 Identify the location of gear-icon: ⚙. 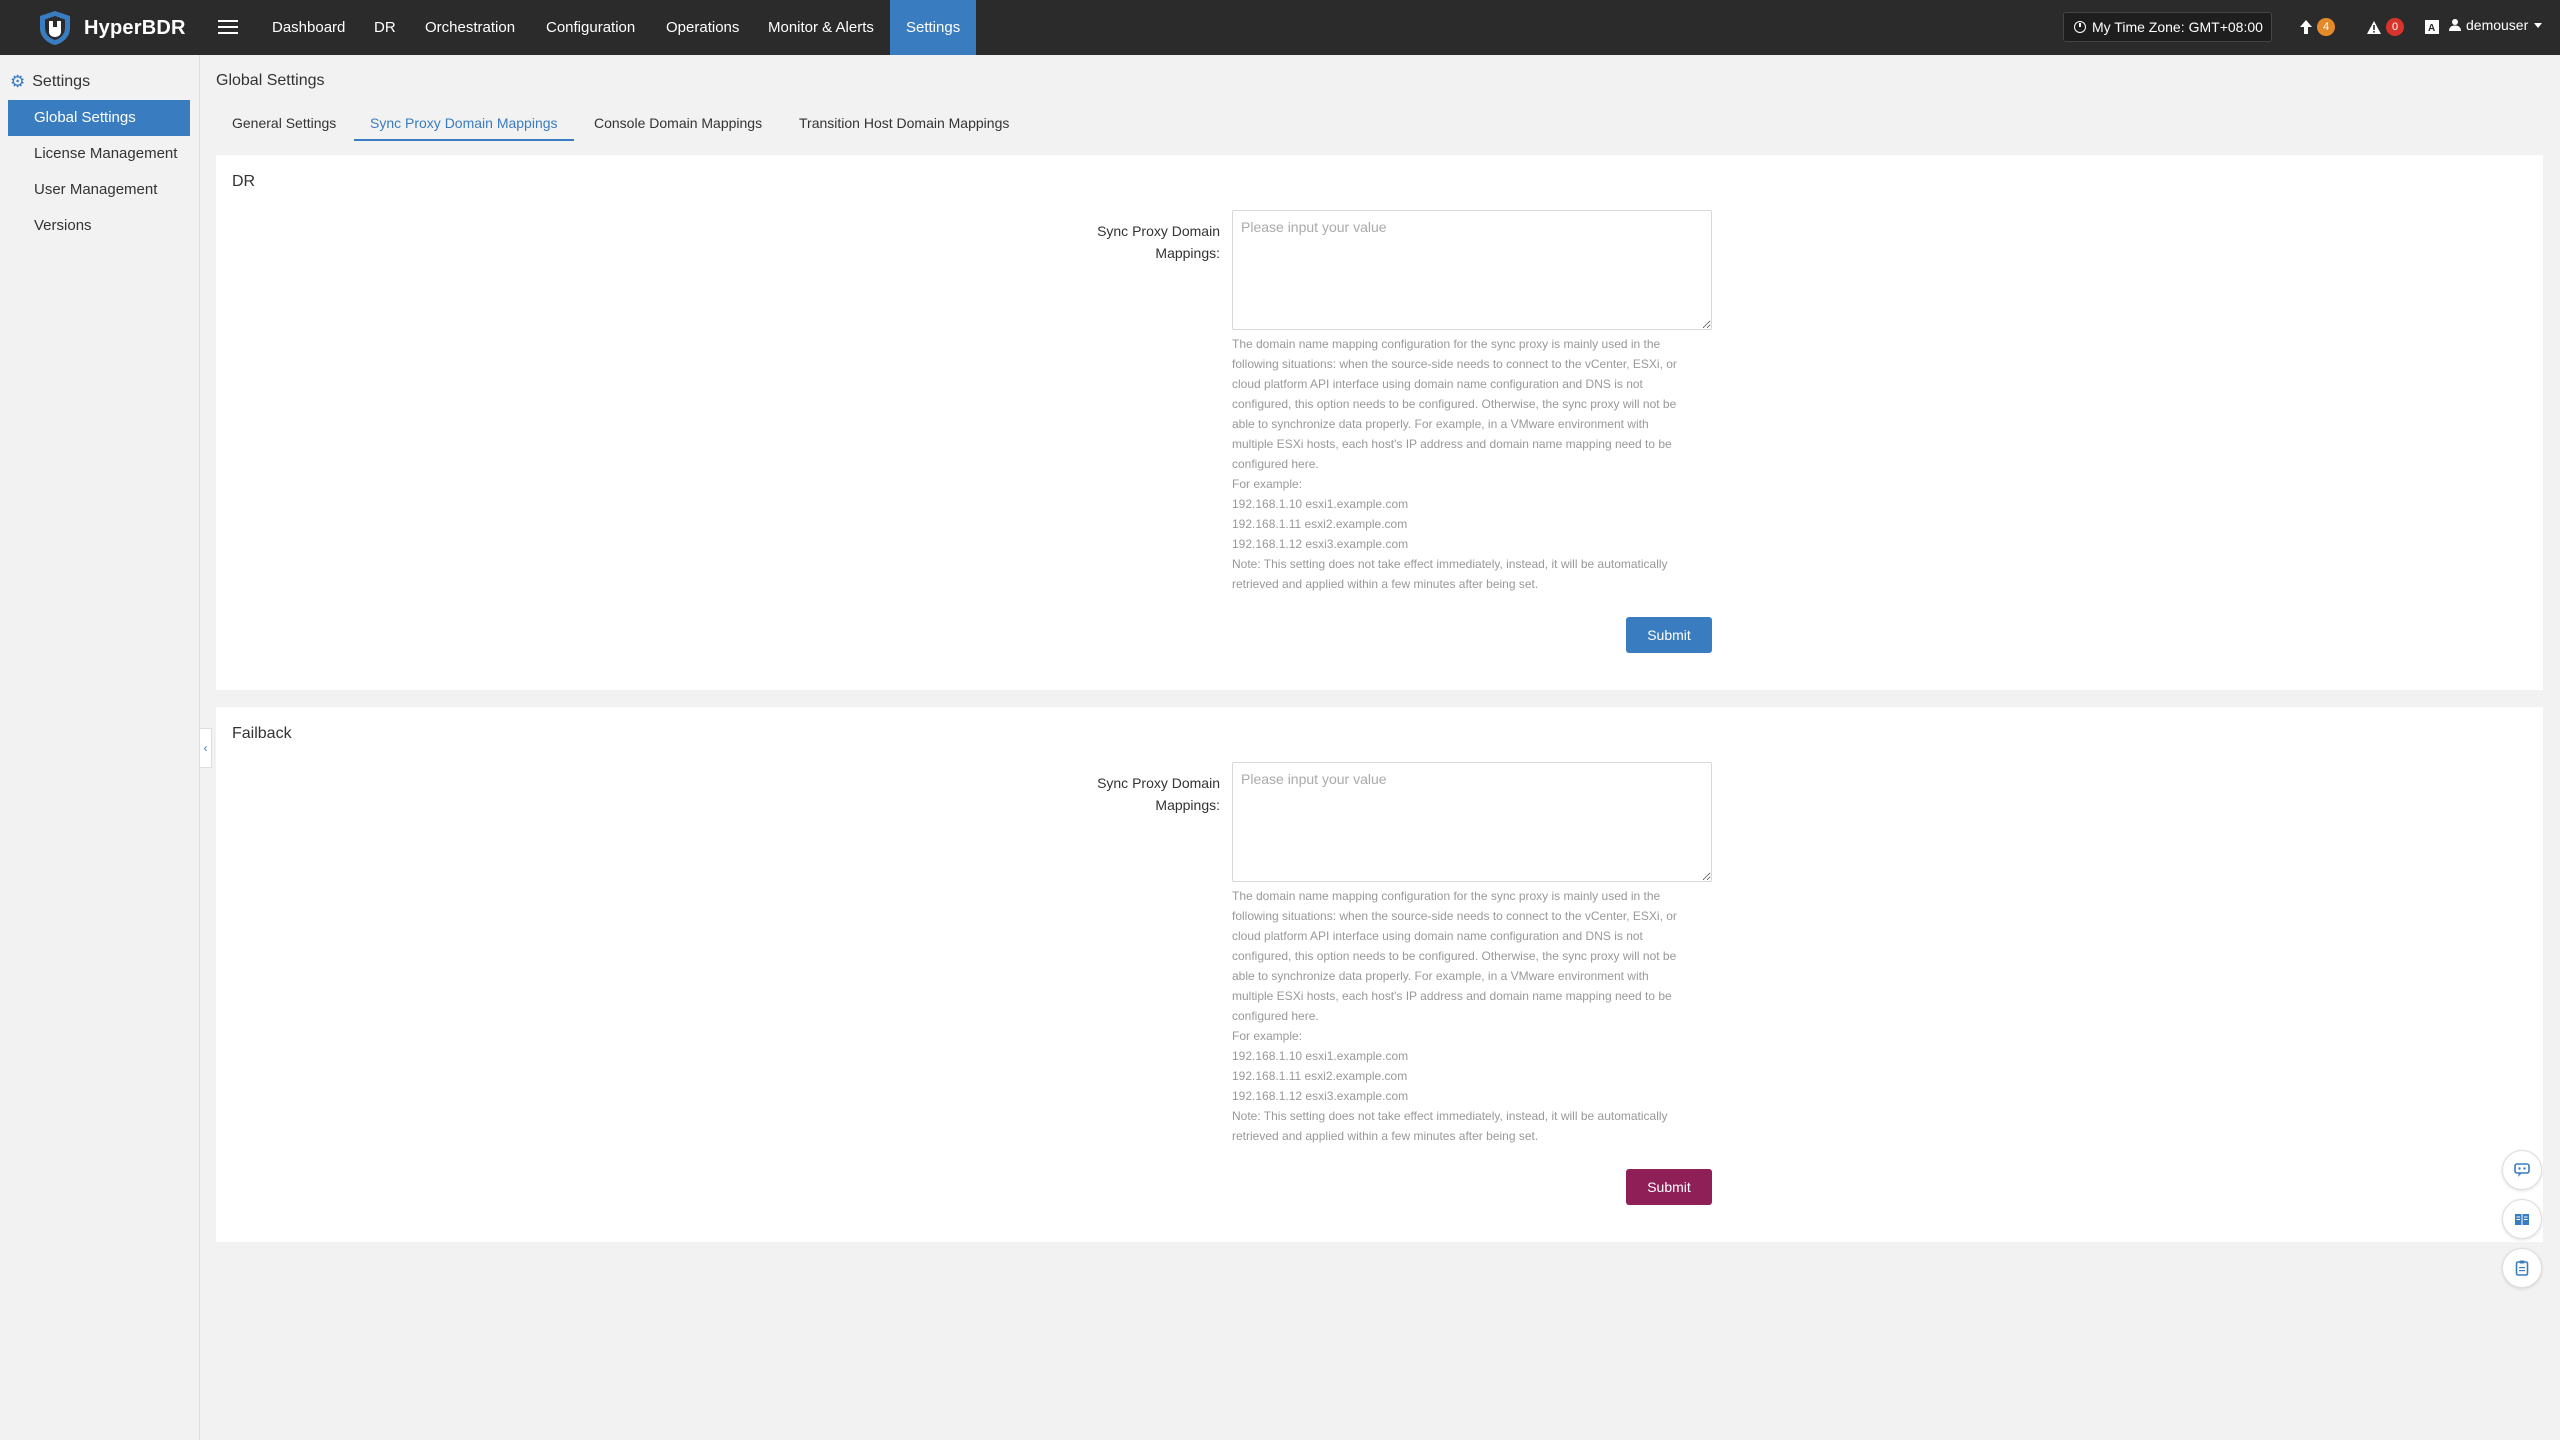
(18, 81).